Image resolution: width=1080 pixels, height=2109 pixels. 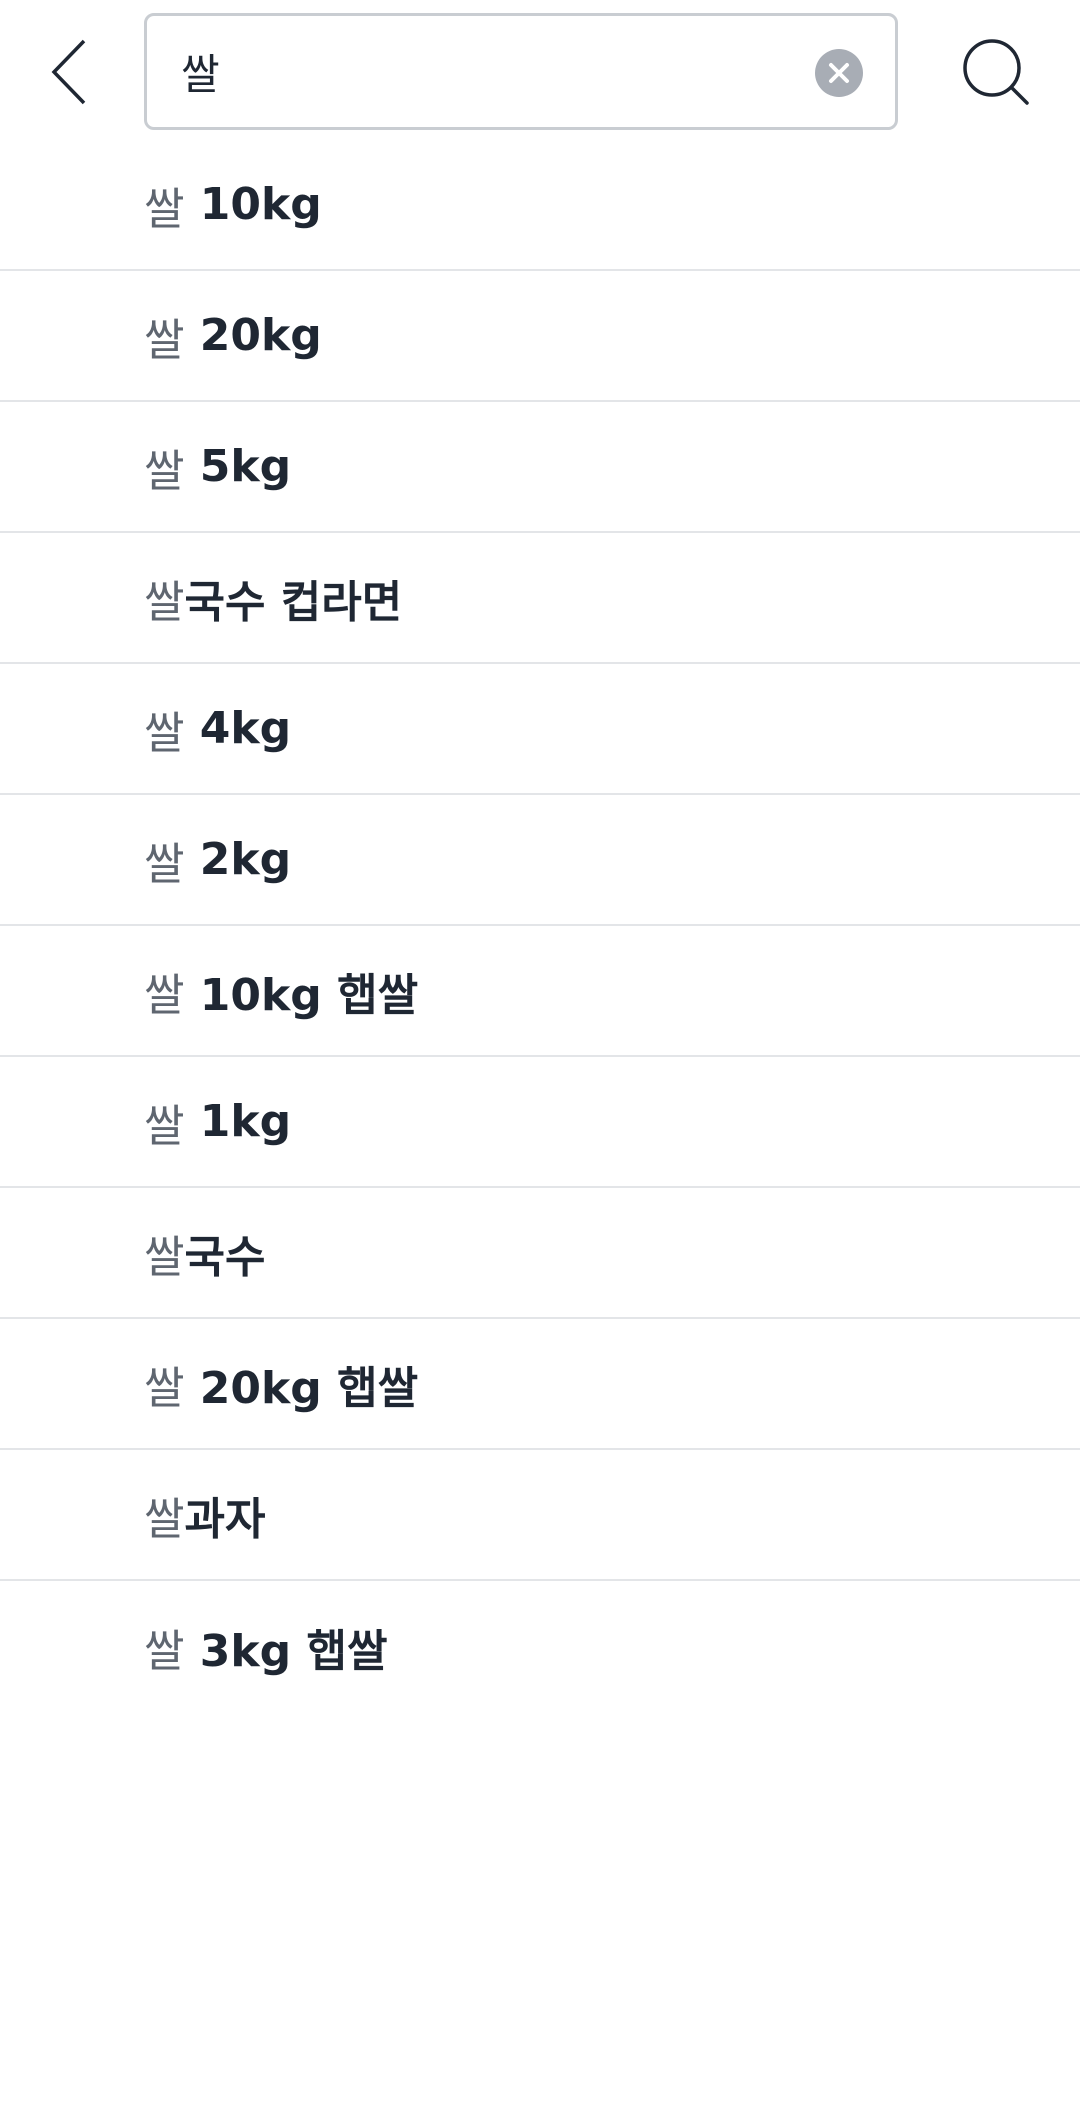 What do you see at coordinates (301, 1388) in the screenshot?
I see `suggestion-rest: 20kg 햅쌀` at bounding box center [301, 1388].